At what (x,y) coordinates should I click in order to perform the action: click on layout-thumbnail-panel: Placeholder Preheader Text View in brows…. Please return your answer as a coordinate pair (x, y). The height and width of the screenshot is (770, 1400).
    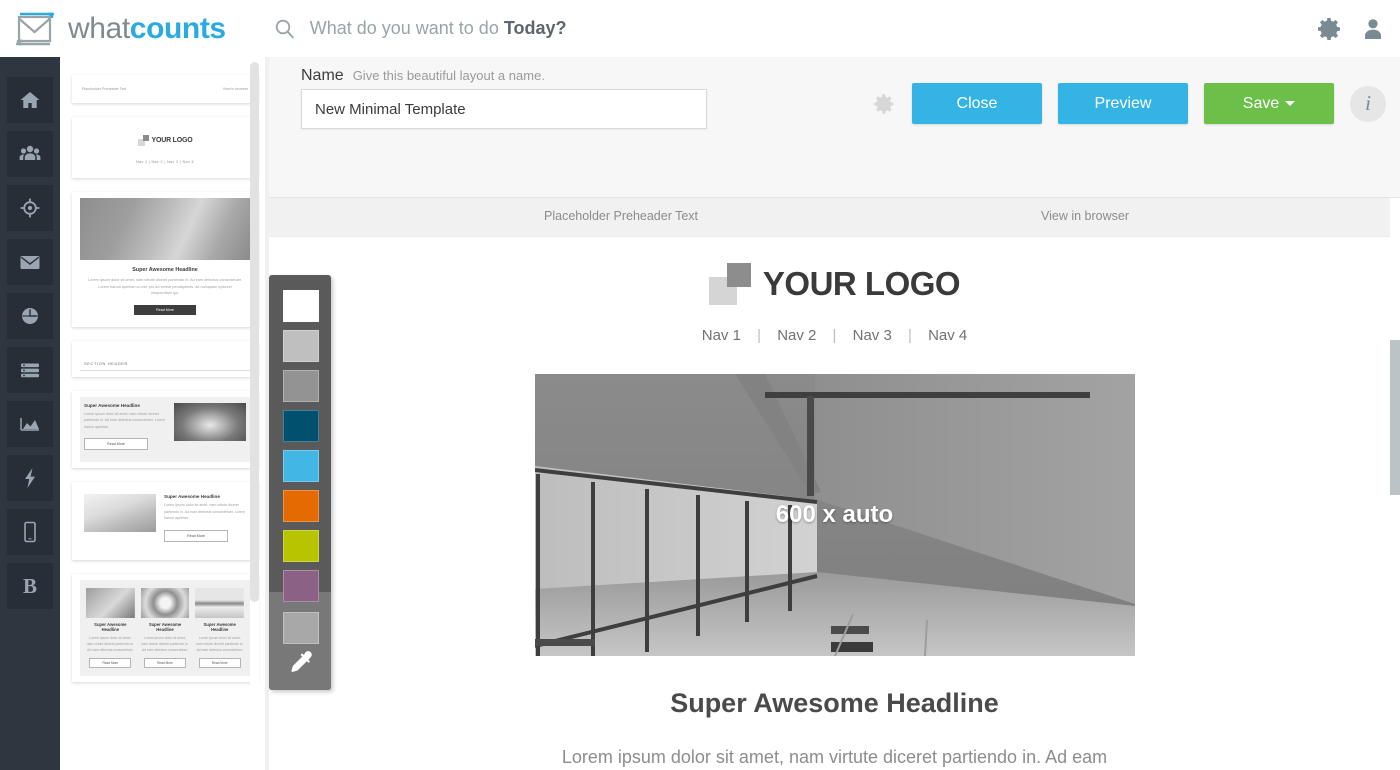
    Looking at the image, I should click on (165, 413).